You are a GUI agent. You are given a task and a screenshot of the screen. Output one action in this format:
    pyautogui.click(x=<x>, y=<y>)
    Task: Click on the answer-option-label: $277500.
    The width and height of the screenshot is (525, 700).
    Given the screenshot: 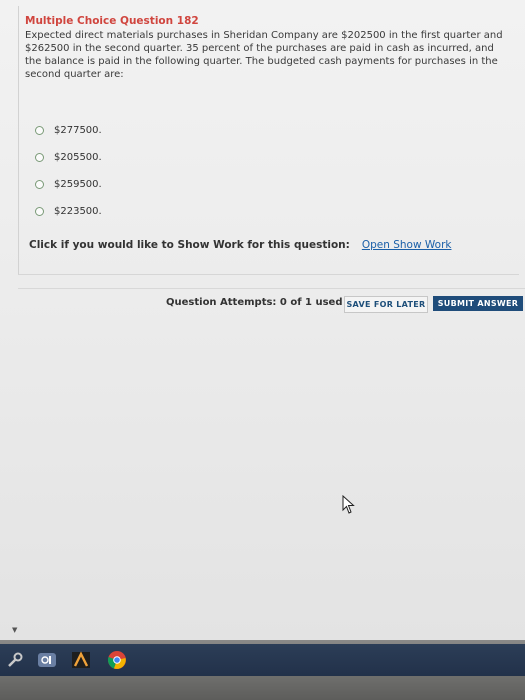 What is the action you would take?
    pyautogui.click(x=78, y=130)
    